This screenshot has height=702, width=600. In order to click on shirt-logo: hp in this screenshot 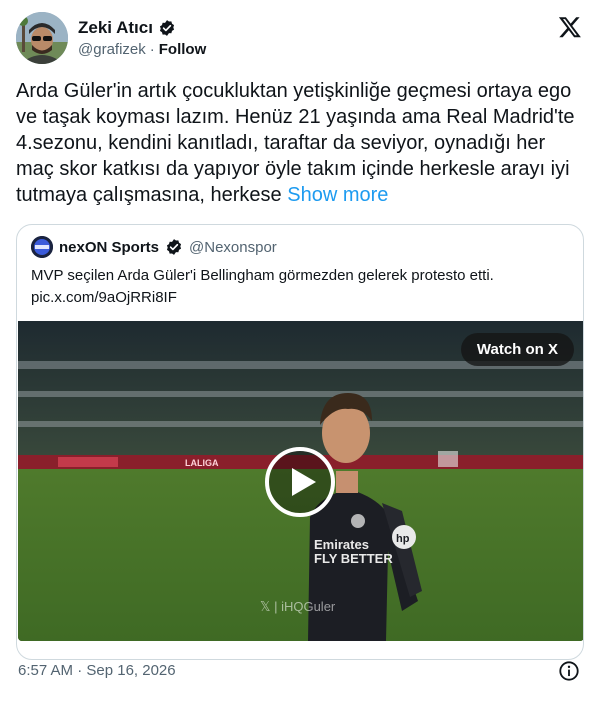, I will do `click(403, 539)`.